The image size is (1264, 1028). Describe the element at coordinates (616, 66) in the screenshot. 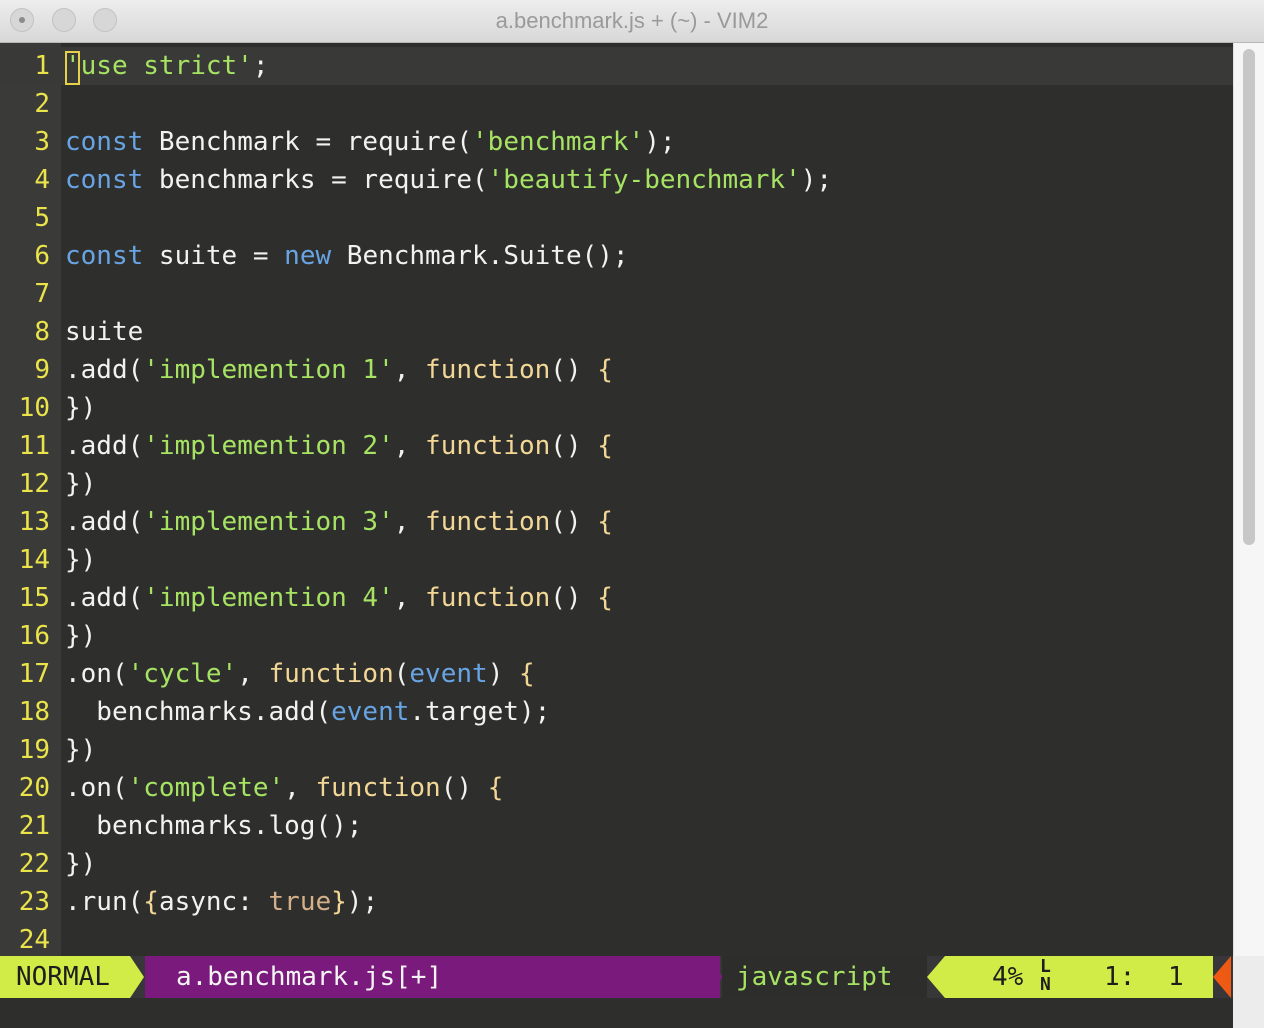

I see `code-line: 1 'use strict';` at that location.